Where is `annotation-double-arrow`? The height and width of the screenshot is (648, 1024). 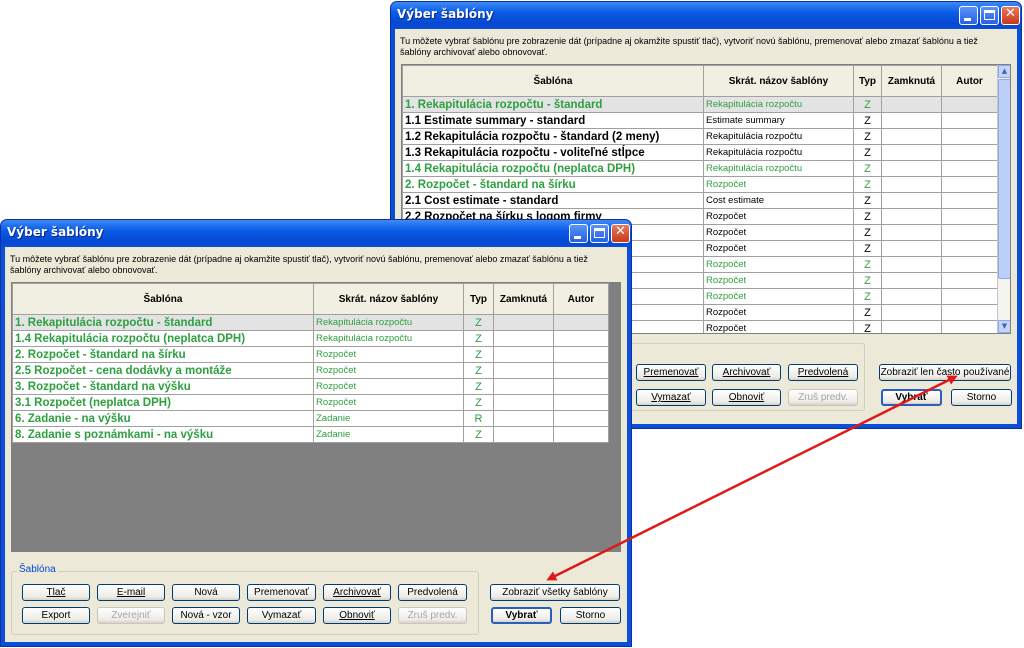
annotation-double-arrow is located at coordinates (752, 478).